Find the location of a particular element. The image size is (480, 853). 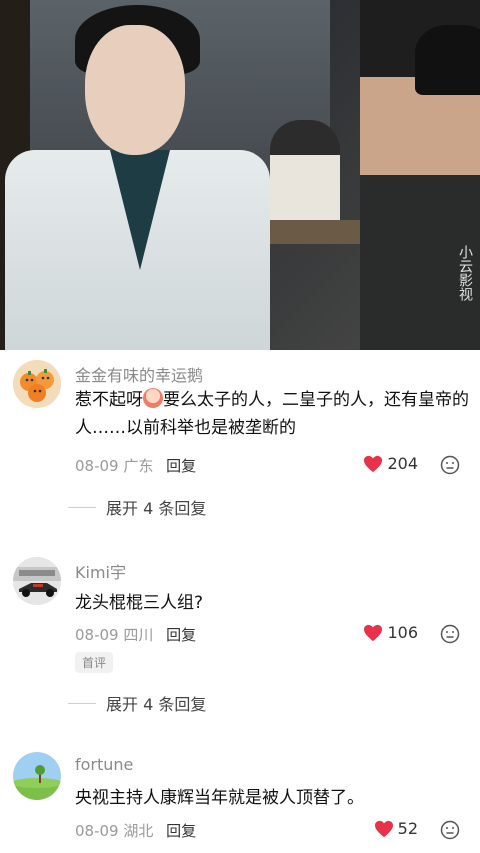

comment-location: 湖北 is located at coordinates (138, 831).